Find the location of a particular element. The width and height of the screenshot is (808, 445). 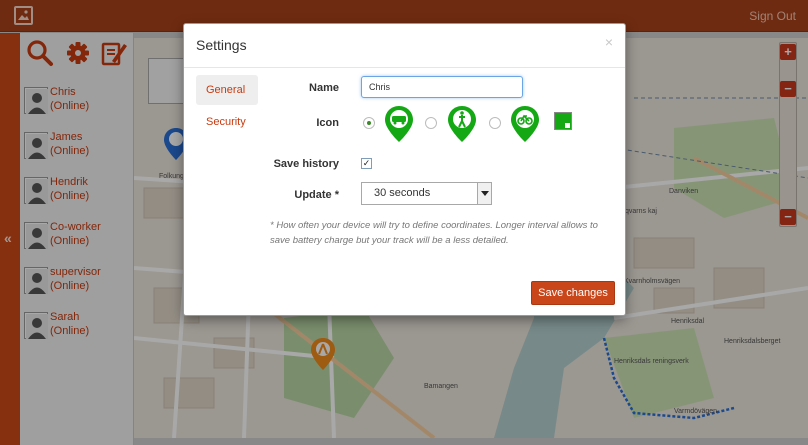

update-interval-select: 30 seconds is located at coordinates (426, 193).